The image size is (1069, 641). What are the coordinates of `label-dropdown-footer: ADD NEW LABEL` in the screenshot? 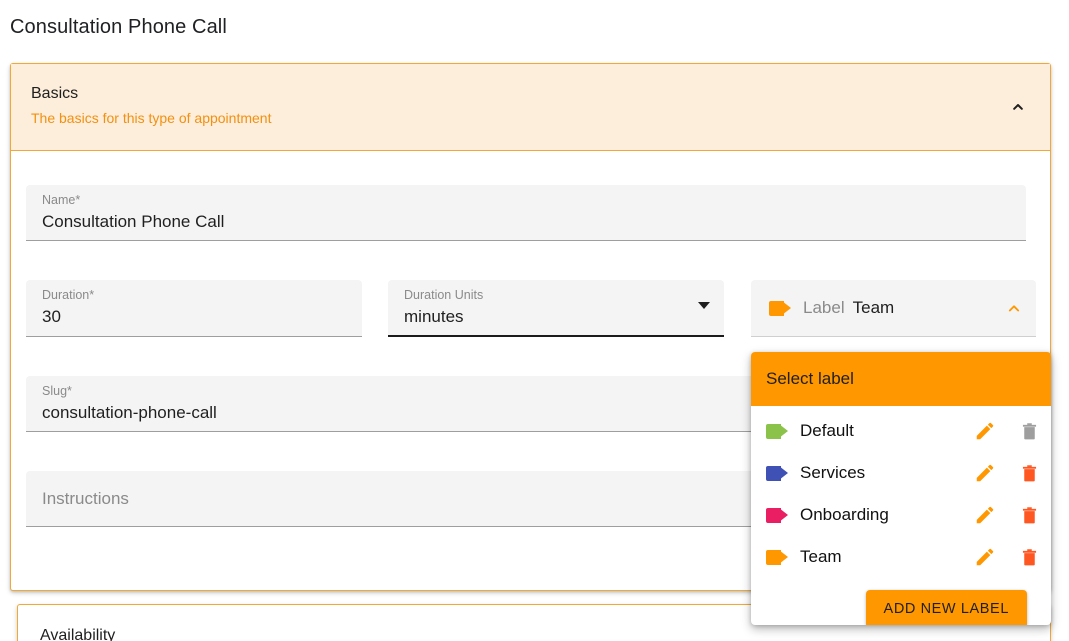 It's located at (901, 601).